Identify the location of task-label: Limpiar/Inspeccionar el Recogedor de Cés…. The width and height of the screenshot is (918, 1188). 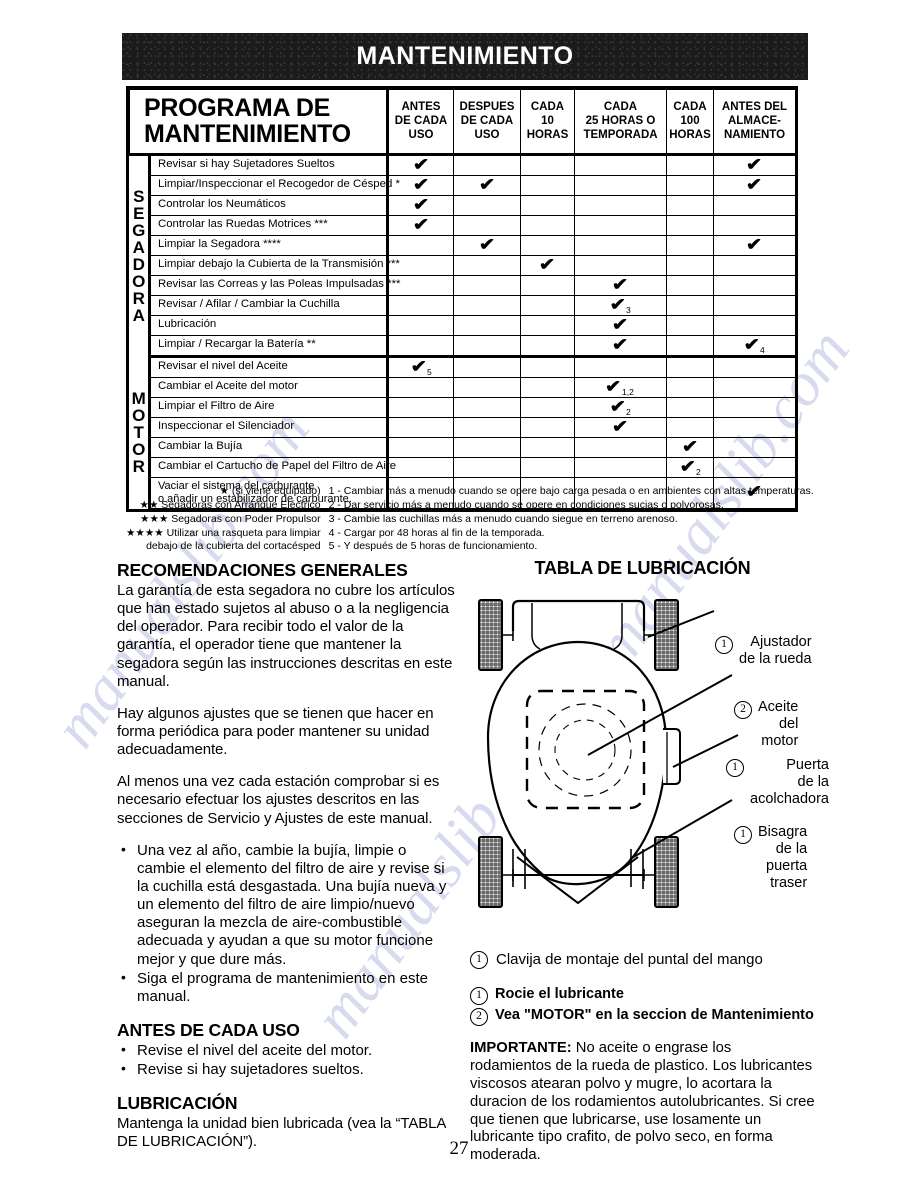
(274, 185).